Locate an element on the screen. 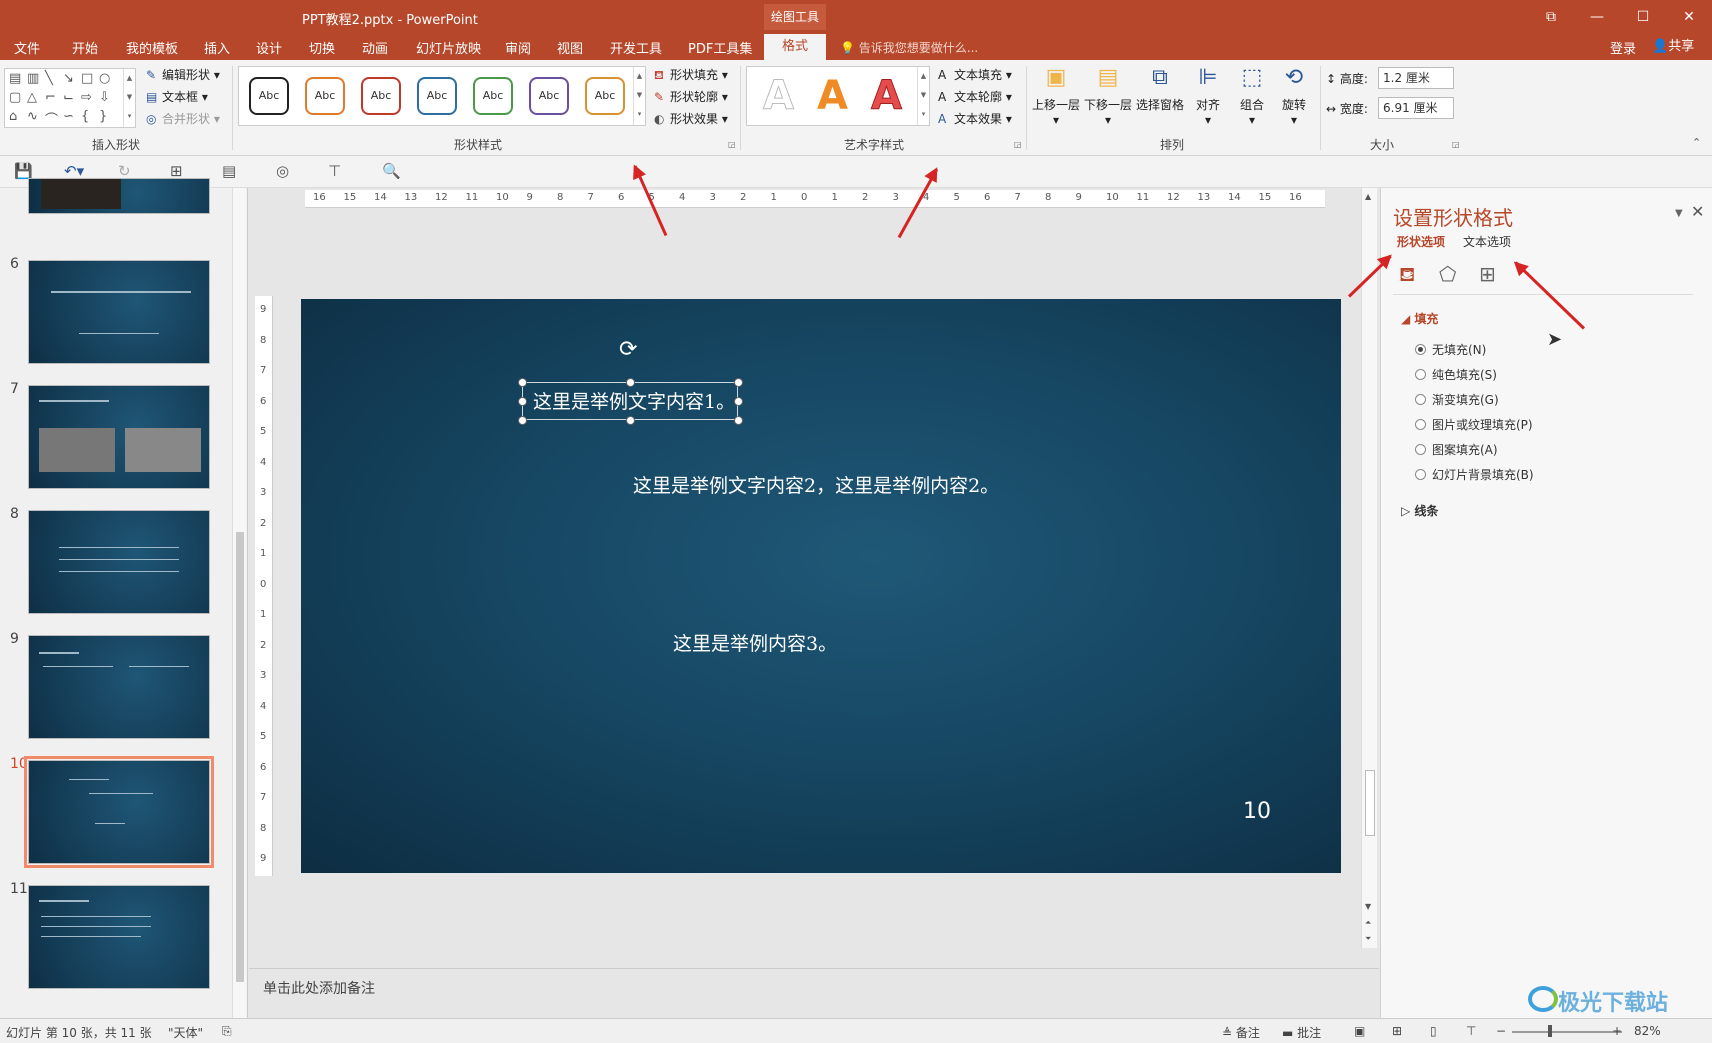 The height and width of the screenshot is (1043, 1712). rotate-handle-icon: ⟳ is located at coordinates (628, 349).